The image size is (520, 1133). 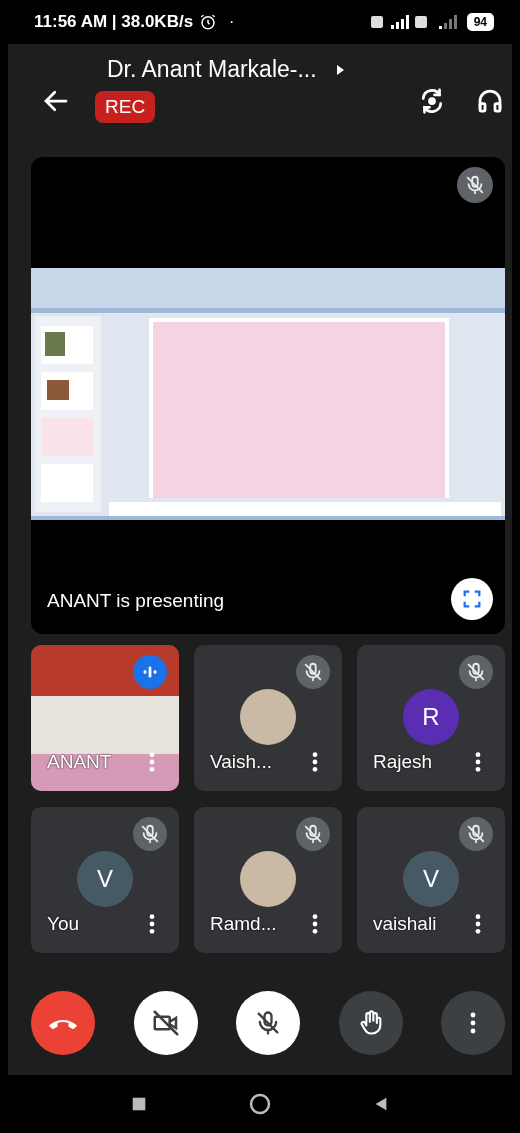 What do you see at coordinates (136, 601) in the screenshot?
I see `presenter-caption: ANANT is presenting` at bounding box center [136, 601].